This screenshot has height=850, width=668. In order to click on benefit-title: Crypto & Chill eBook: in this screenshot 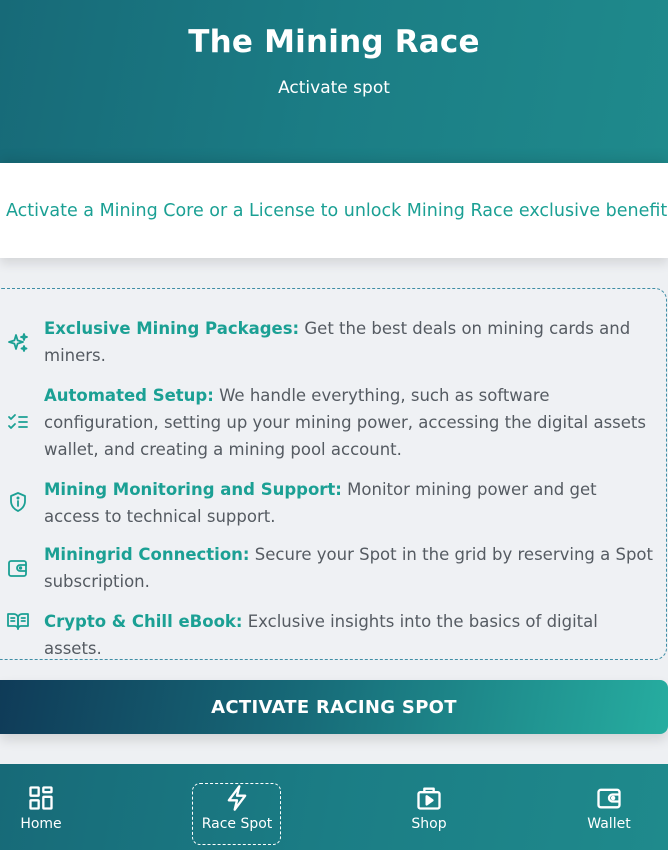, I will do `click(143, 621)`.